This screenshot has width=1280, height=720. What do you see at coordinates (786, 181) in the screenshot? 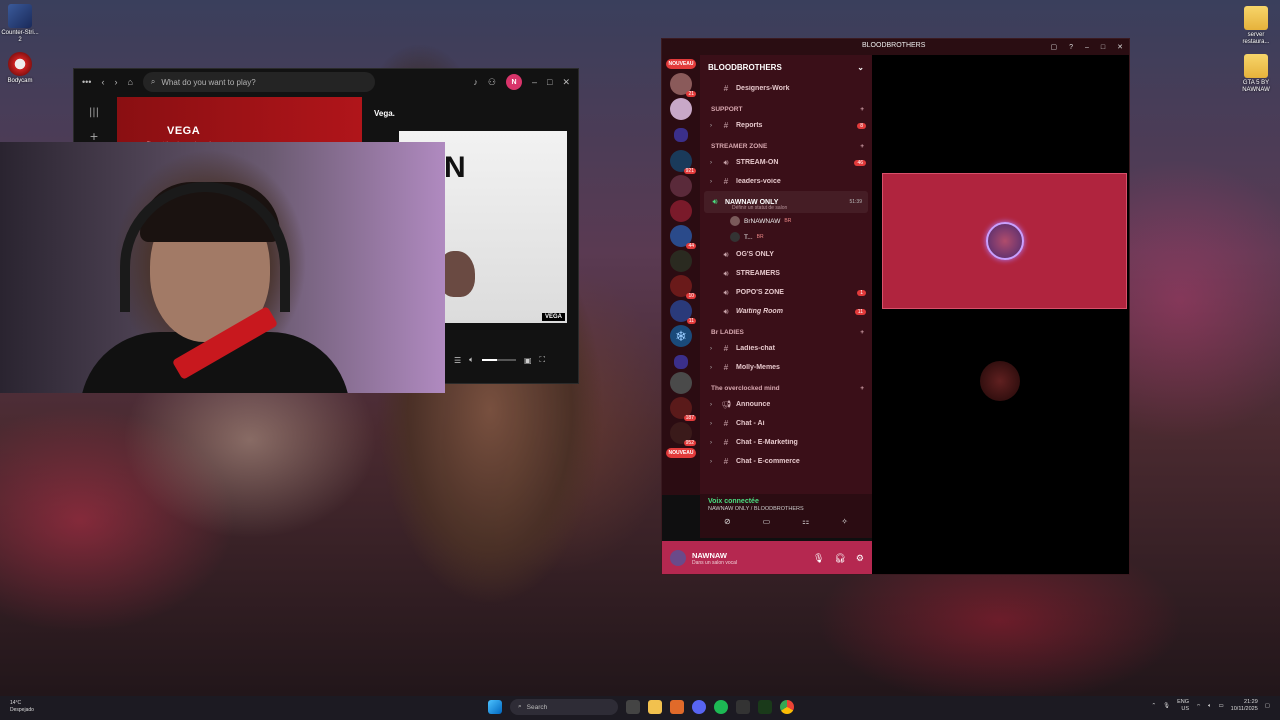
I see `channel-leaders-voice: › # leaders-voice` at bounding box center [786, 181].